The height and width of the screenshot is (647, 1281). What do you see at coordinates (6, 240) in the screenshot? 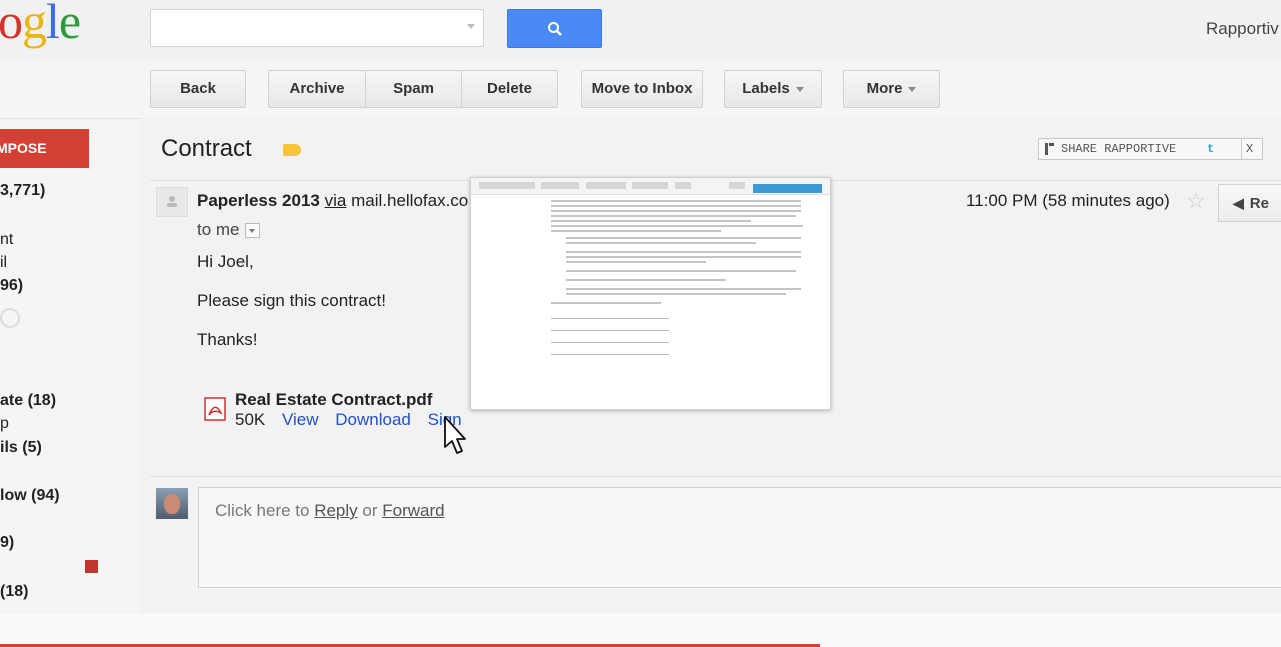
I see `sidebar-item-sent: nt` at bounding box center [6, 240].